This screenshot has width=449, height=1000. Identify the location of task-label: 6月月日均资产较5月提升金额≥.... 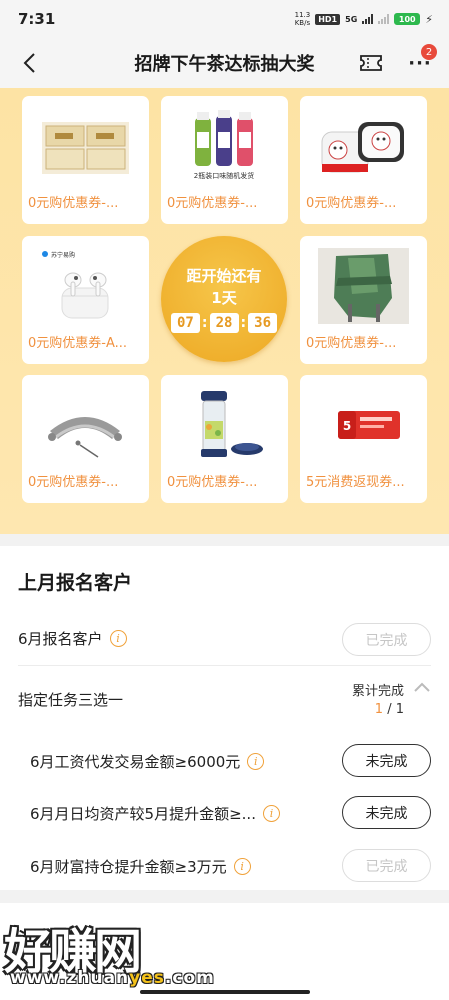
(143, 814).